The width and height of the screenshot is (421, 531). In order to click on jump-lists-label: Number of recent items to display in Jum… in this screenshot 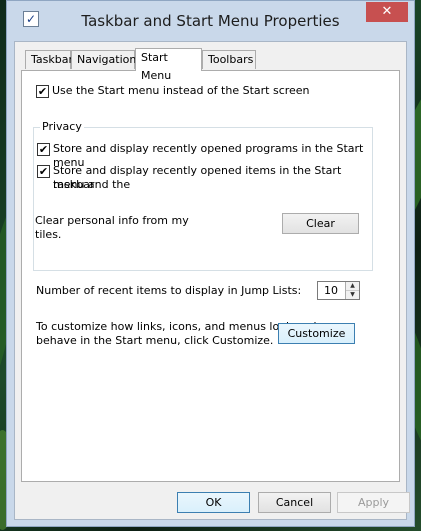, I will do `click(169, 290)`.